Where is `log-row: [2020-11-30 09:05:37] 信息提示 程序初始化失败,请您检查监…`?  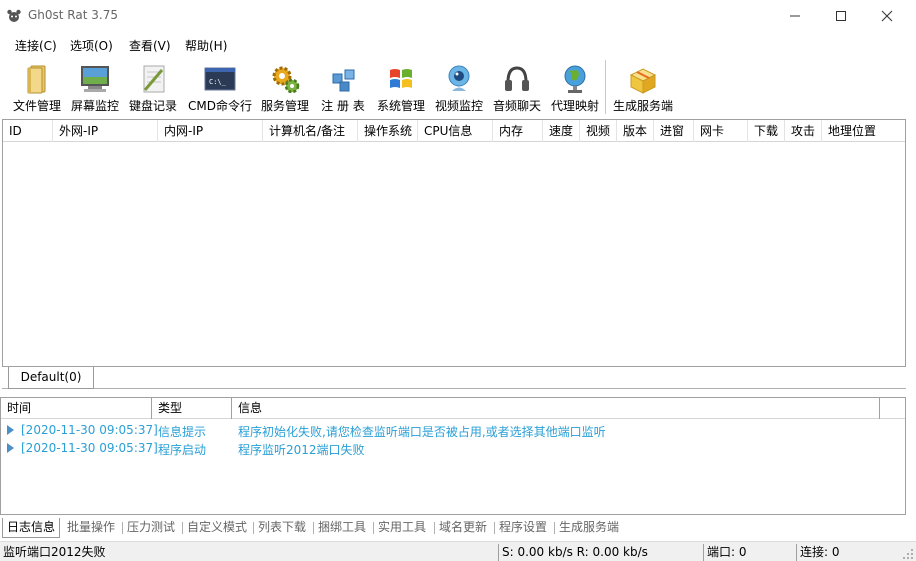 log-row: [2020-11-30 09:05:37] 信息提示 程序初始化失败,请您检查监… is located at coordinates (453, 430).